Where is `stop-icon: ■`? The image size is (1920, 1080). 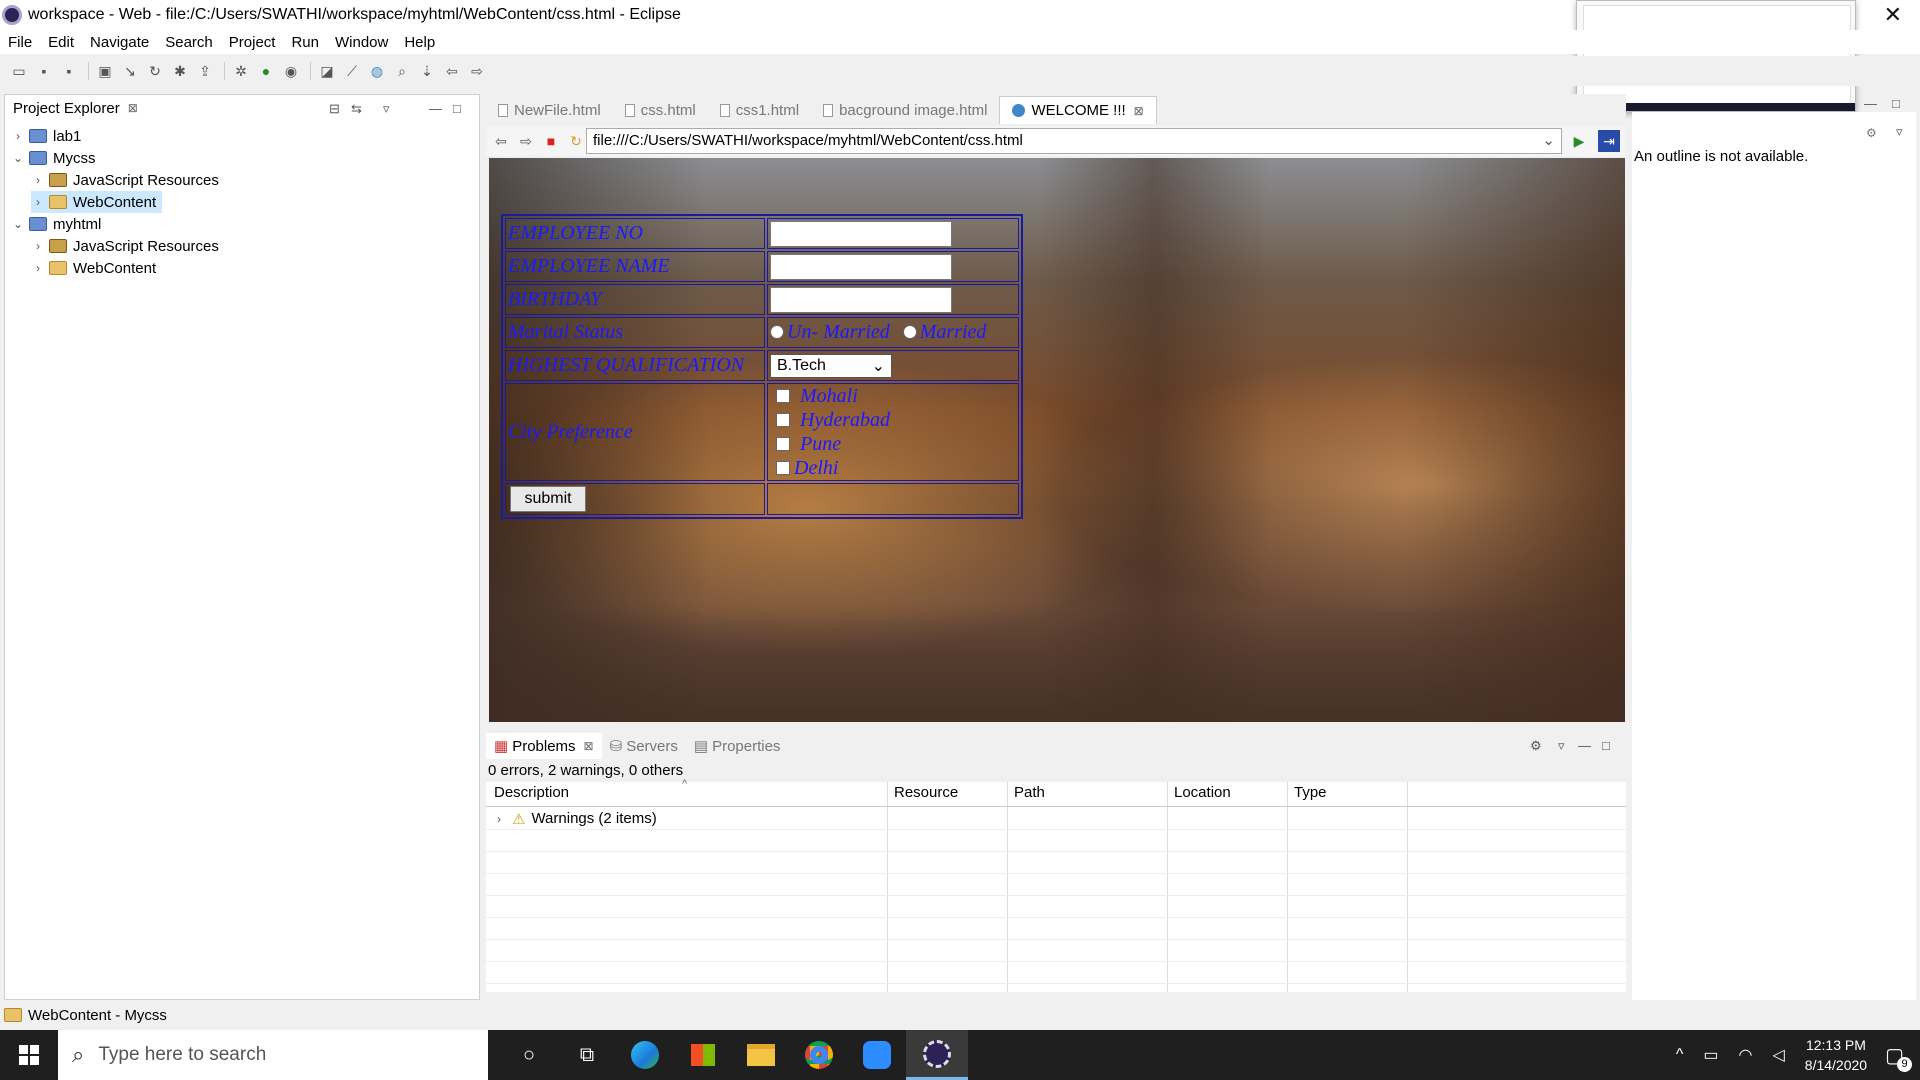
stop-icon: ■ is located at coordinates (551, 141).